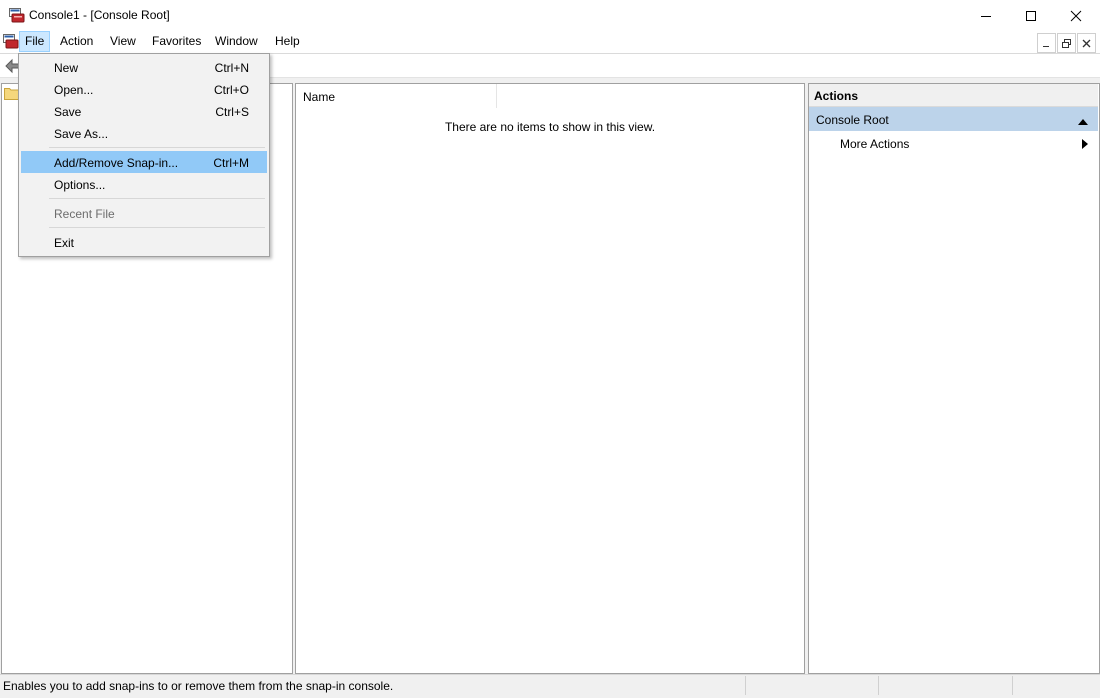 The image size is (1100, 698). Describe the element at coordinates (35, 41) in the screenshot. I see `menu-file: File` at that location.